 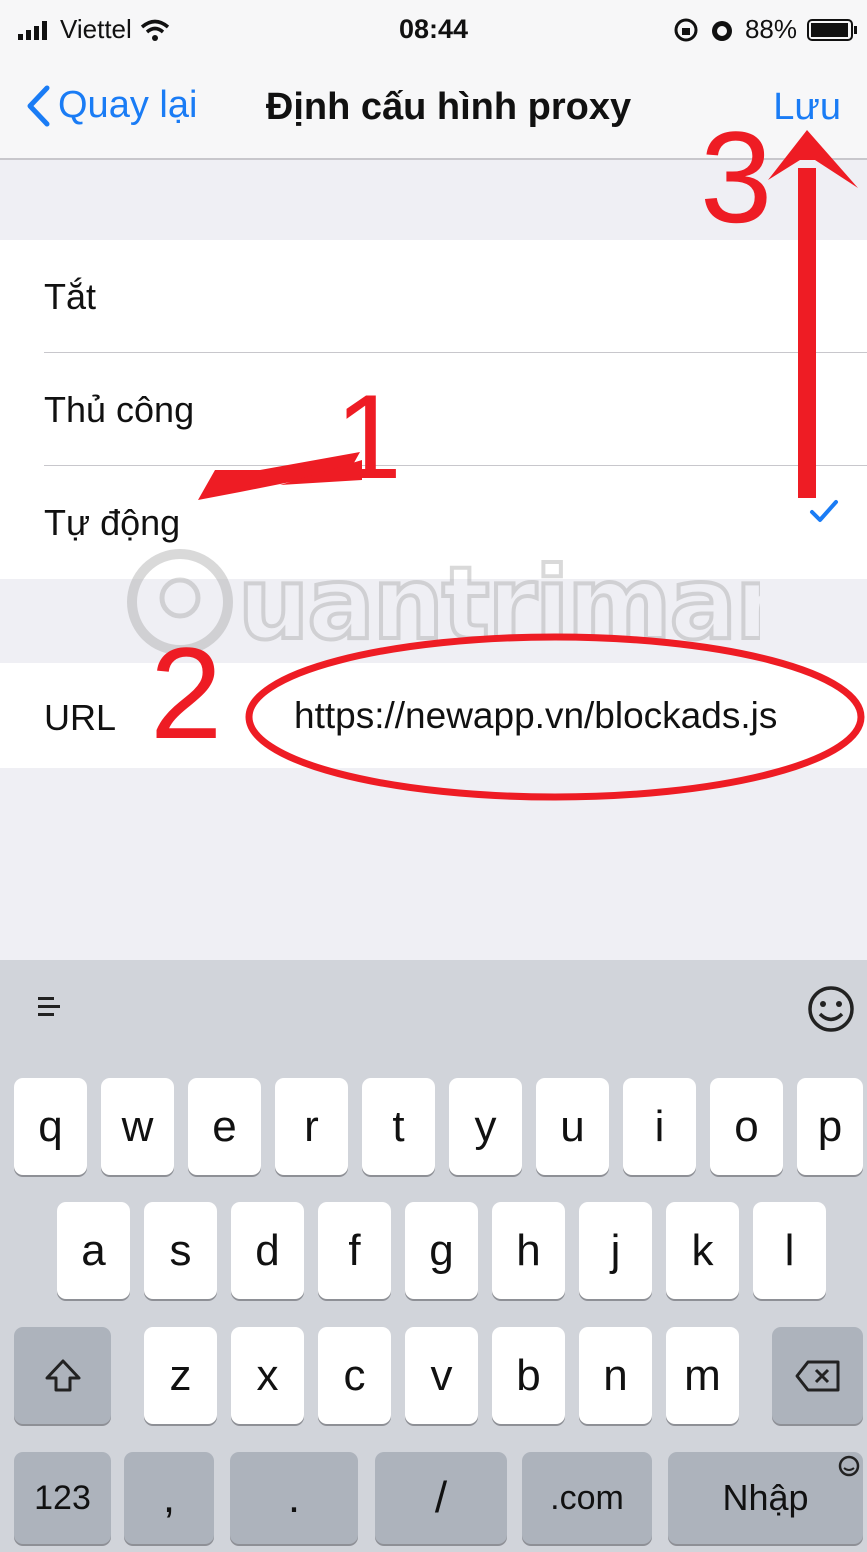 I want to click on watermark: uantrimang, so click(x=493, y=619).